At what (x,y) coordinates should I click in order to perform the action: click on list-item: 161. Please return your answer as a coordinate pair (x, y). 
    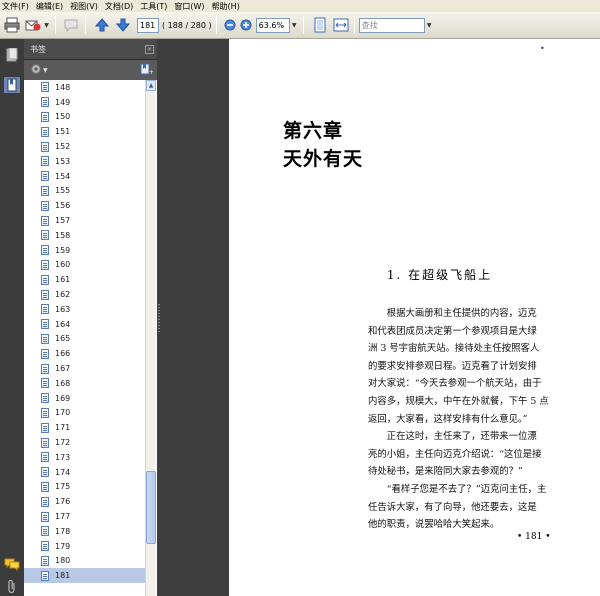
    Looking at the image, I should click on (84, 279).